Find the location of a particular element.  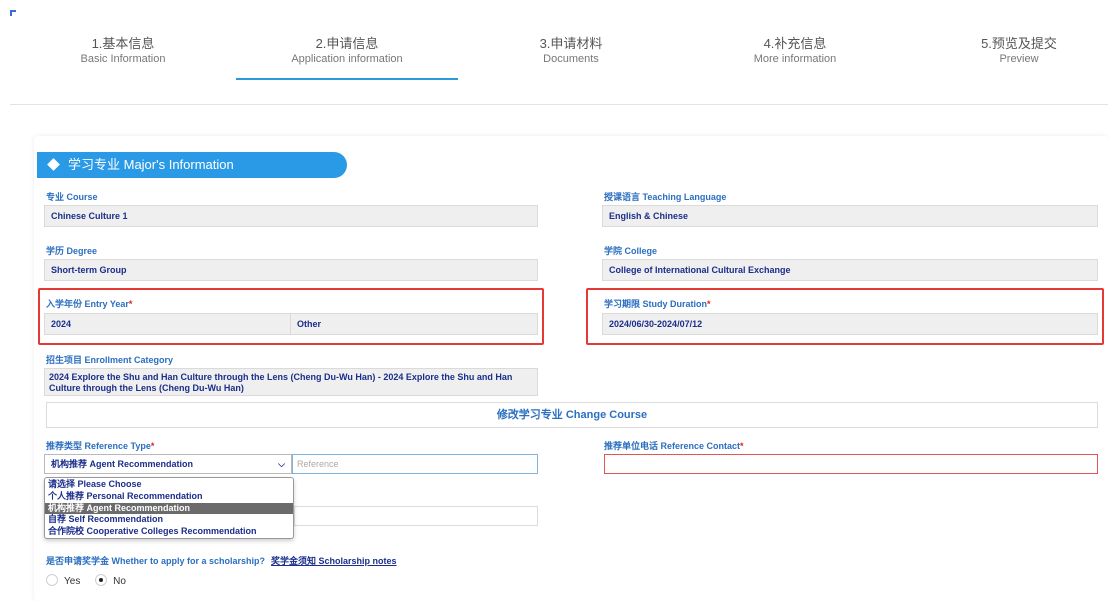

study-duration-field: 2024/06/30-2024/07/12 is located at coordinates (850, 324).